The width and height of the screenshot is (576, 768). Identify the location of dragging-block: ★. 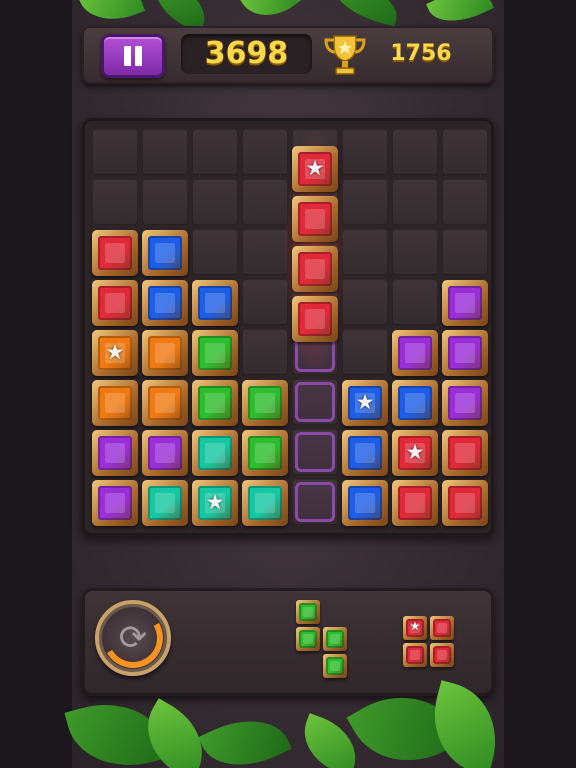
(315, 169).